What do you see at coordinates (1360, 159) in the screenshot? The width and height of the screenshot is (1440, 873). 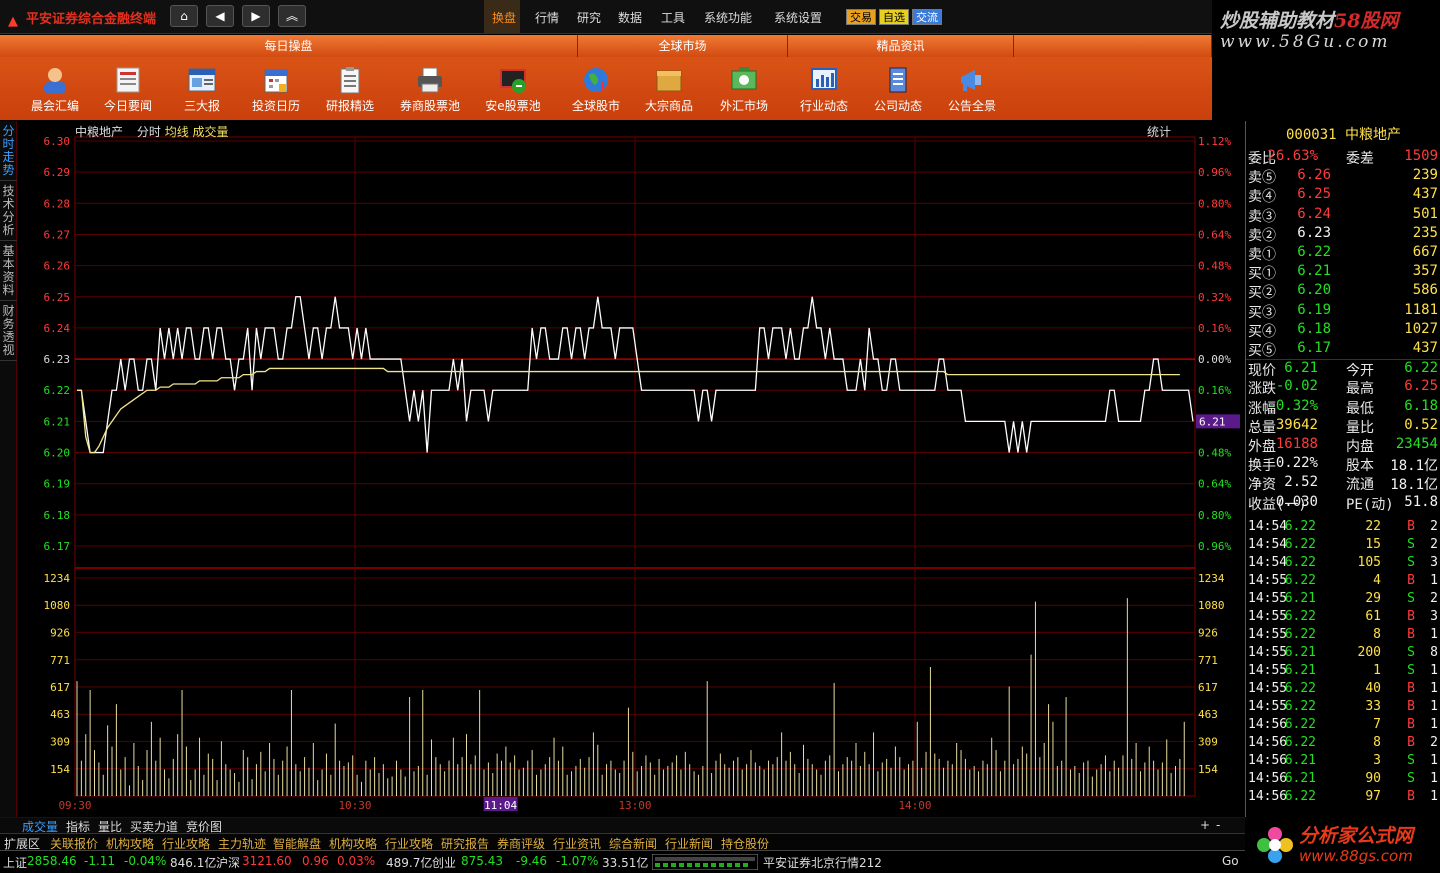 I see `quote-label-2: 委差` at bounding box center [1360, 159].